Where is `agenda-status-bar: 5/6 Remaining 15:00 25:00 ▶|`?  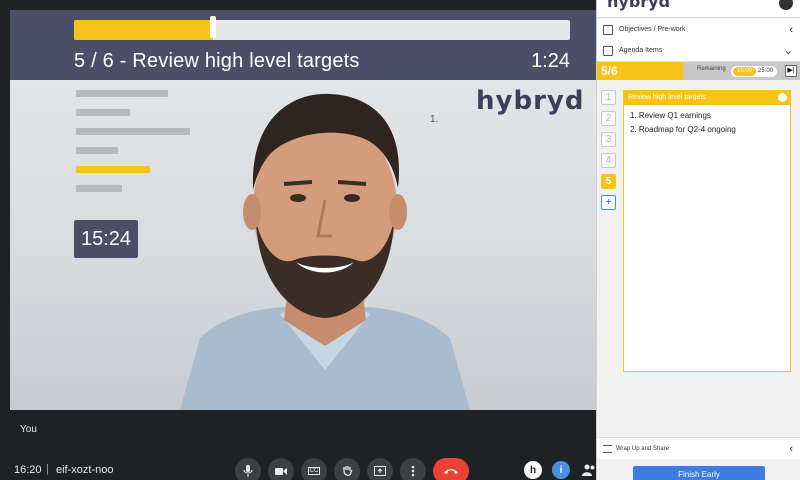
agenda-status-bar: 5/6 Remaining 15:00 25:00 ▶| is located at coordinates (698, 71).